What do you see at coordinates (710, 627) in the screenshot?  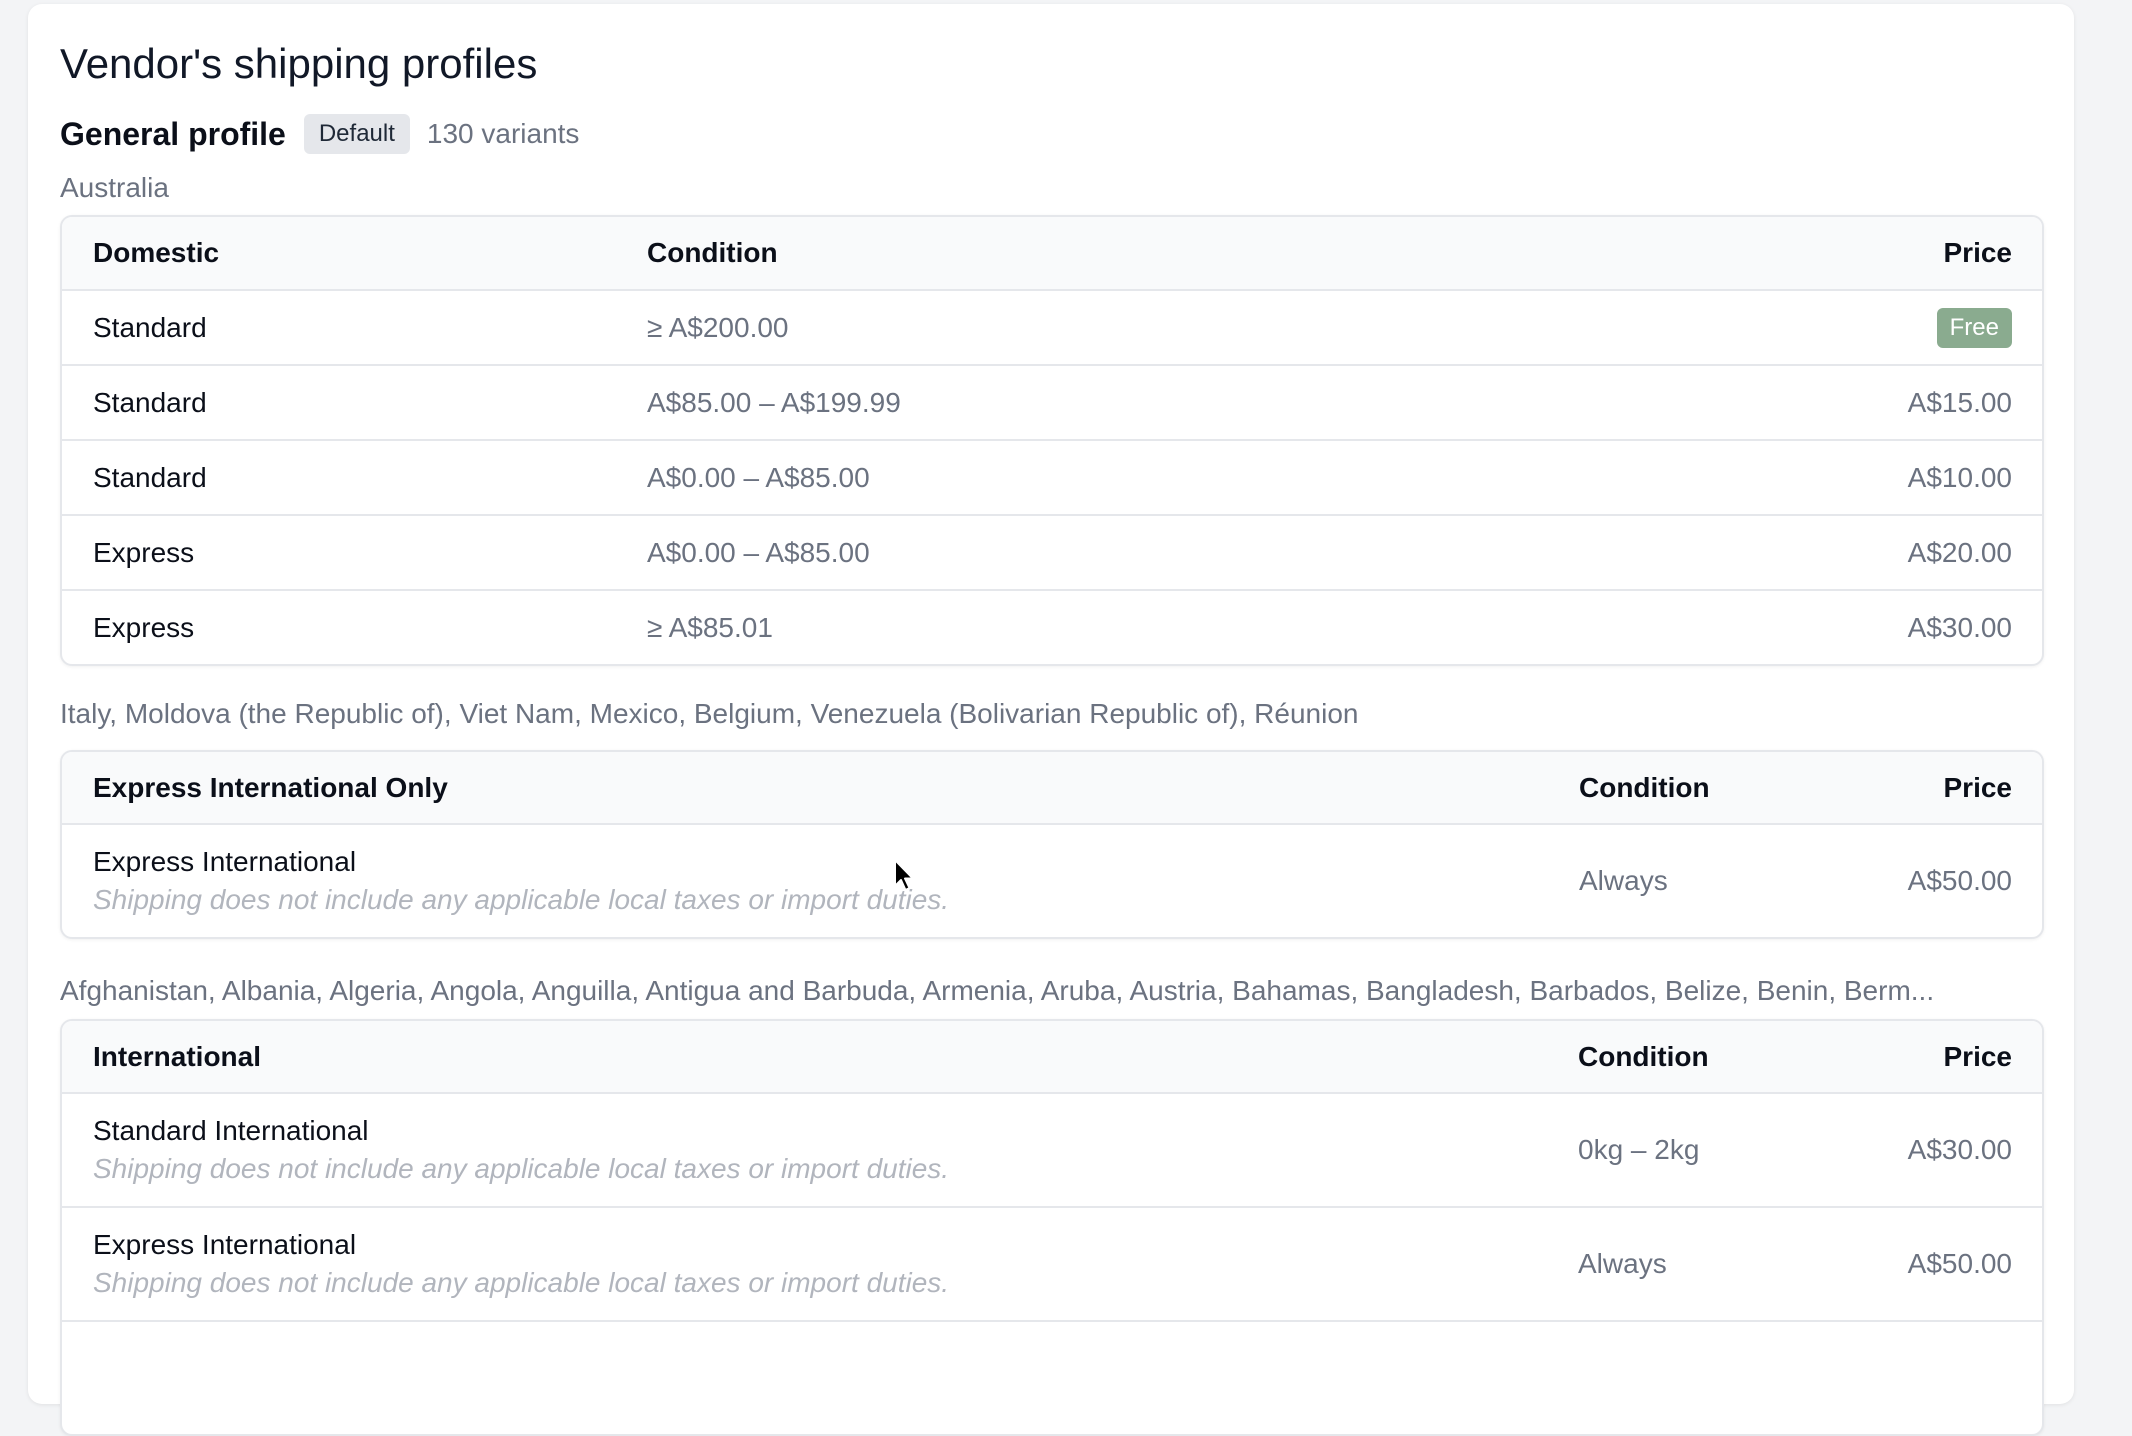 I see `rate-condition: ≥ A$85.01` at bounding box center [710, 627].